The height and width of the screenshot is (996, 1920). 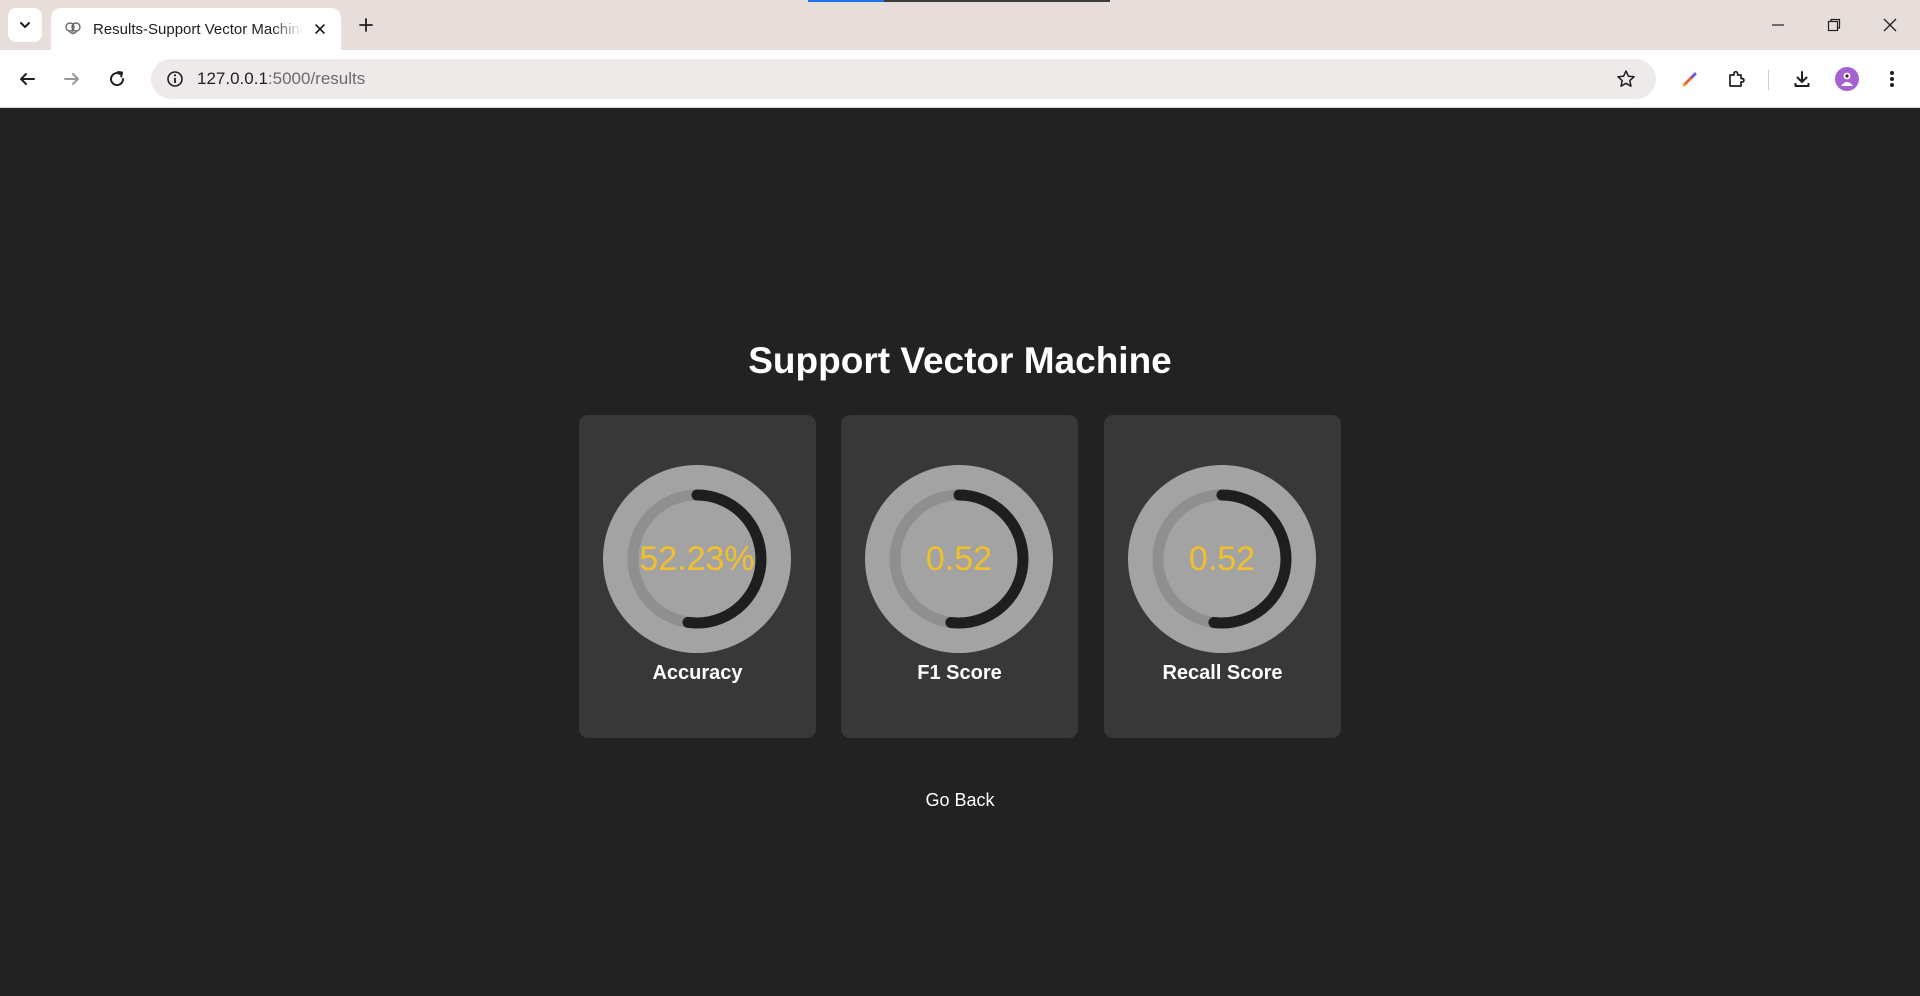 What do you see at coordinates (697, 558) in the screenshot?
I see `metric-value: 52.23%` at bounding box center [697, 558].